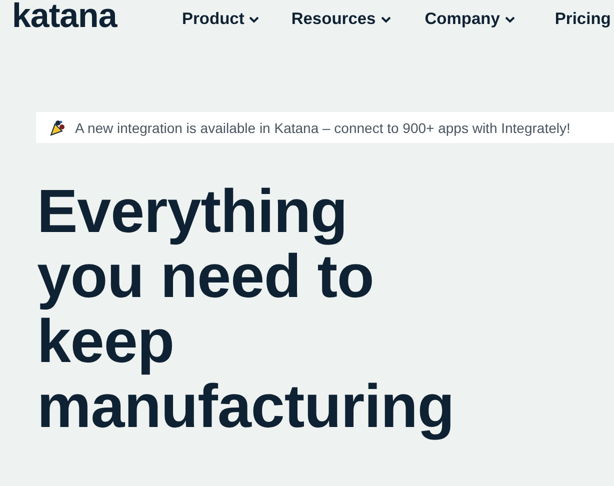  Describe the element at coordinates (97, 16) in the screenshot. I see `logo: katana` at that location.